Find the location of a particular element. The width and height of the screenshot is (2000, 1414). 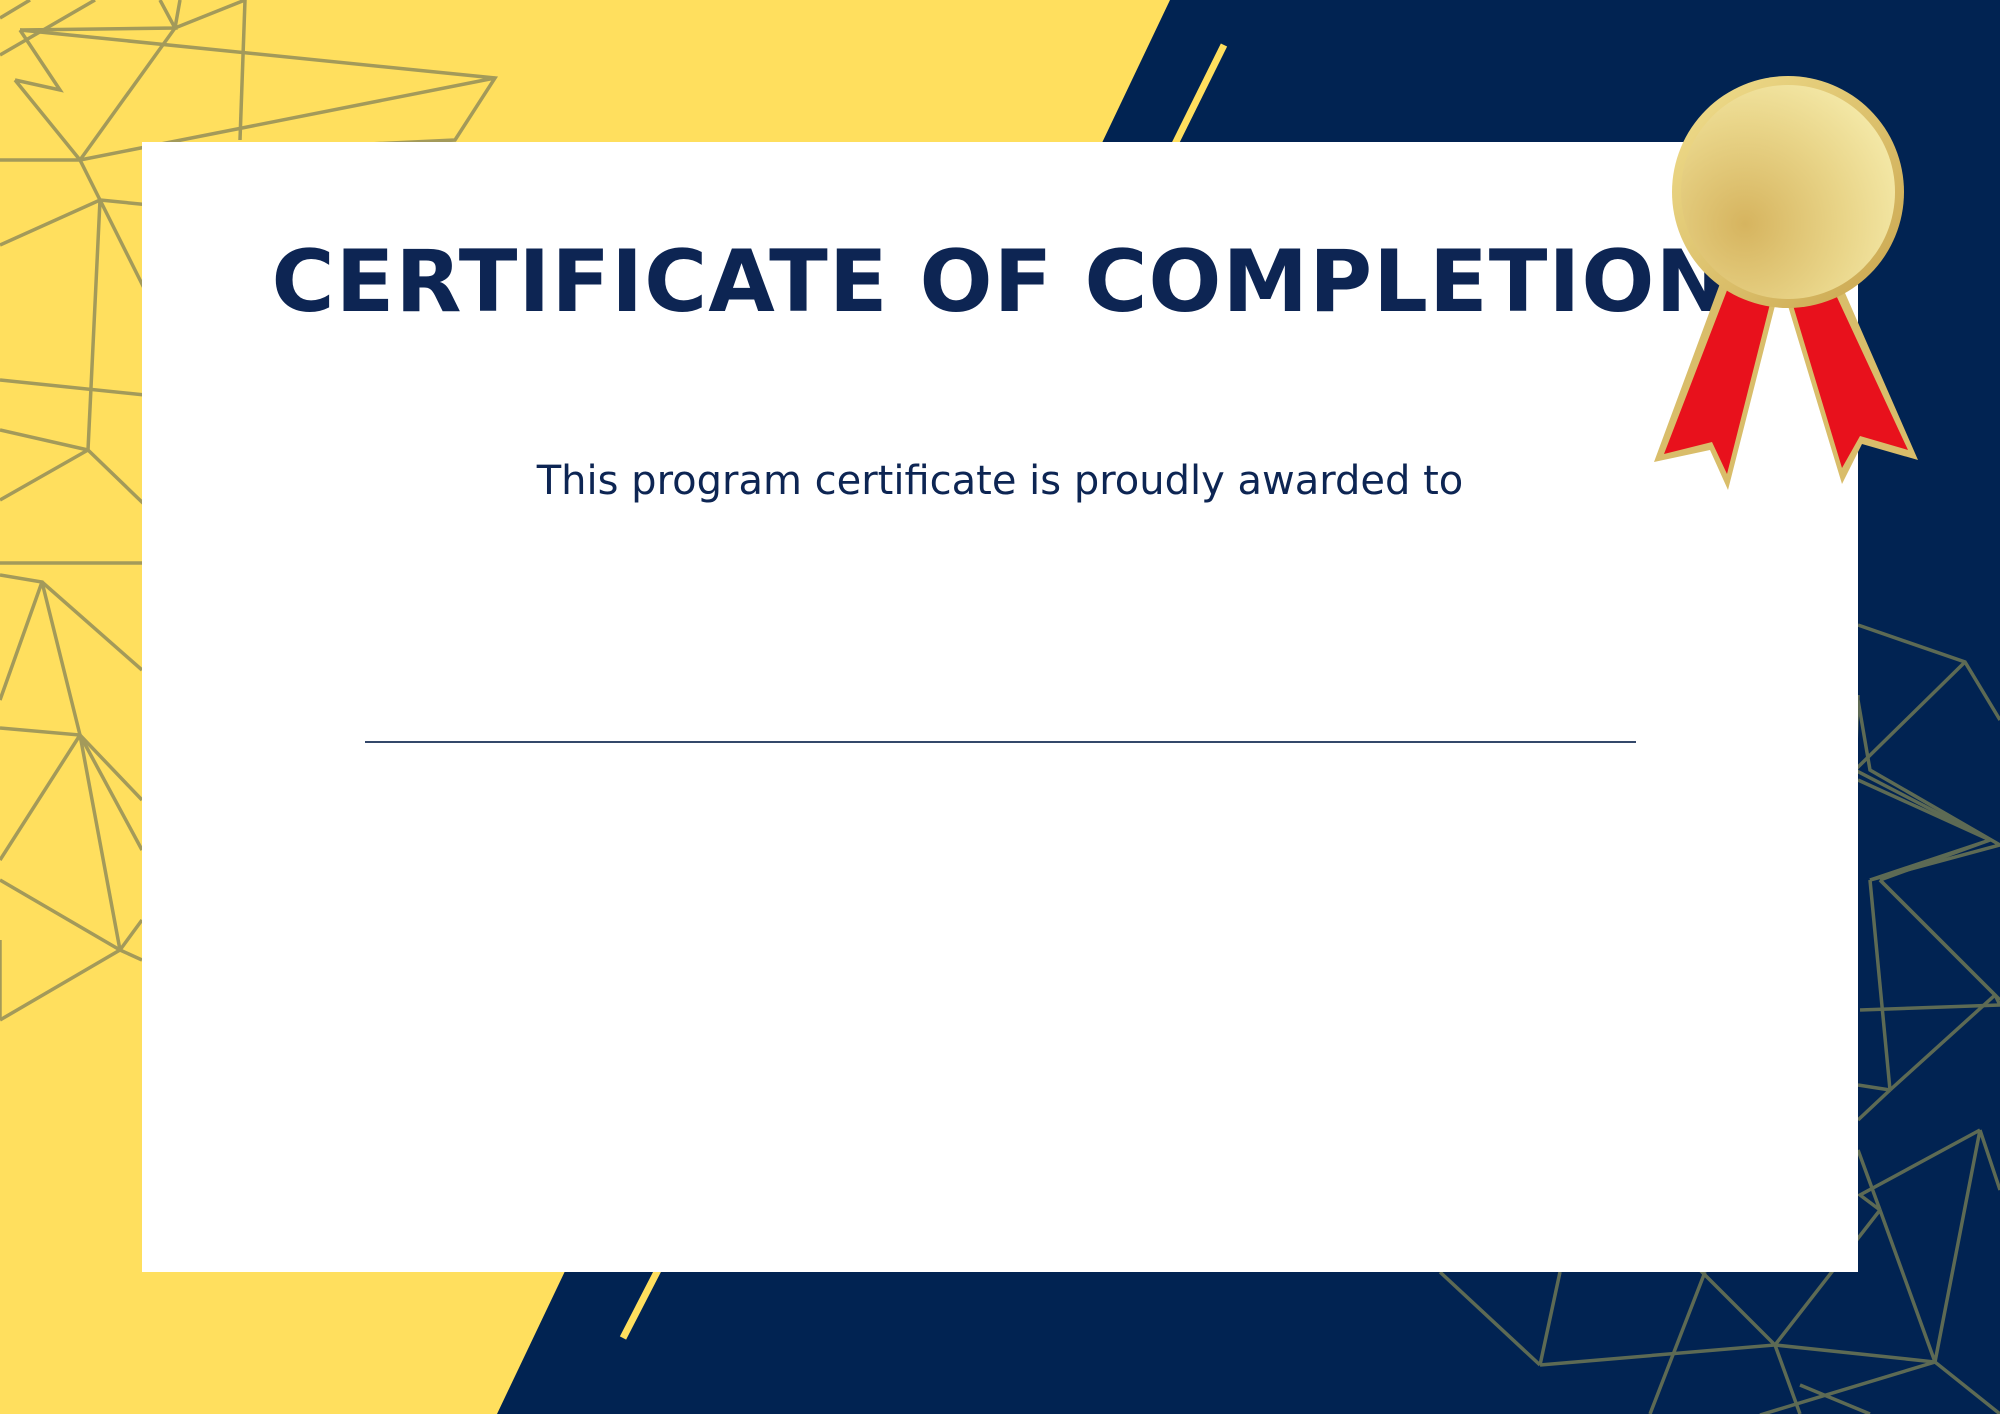

recipient-name-line is located at coordinates (1000, 742).